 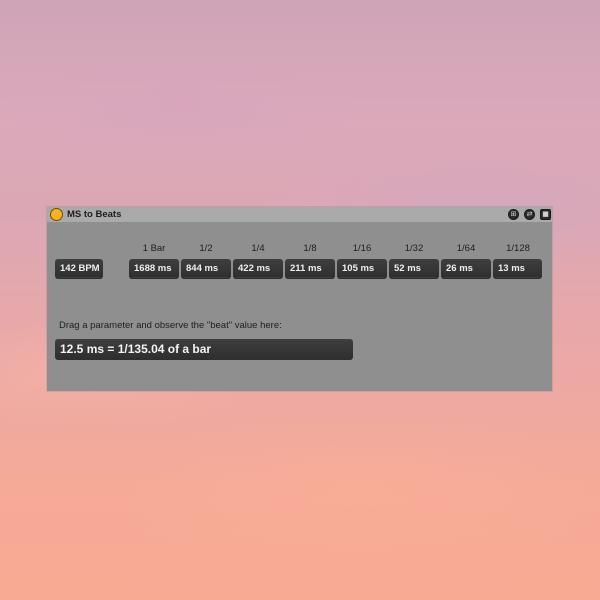 What do you see at coordinates (466, 269) in the screenshot?
I see `ms-box-1-64: 26 ms` at bounding box center [466, 269].